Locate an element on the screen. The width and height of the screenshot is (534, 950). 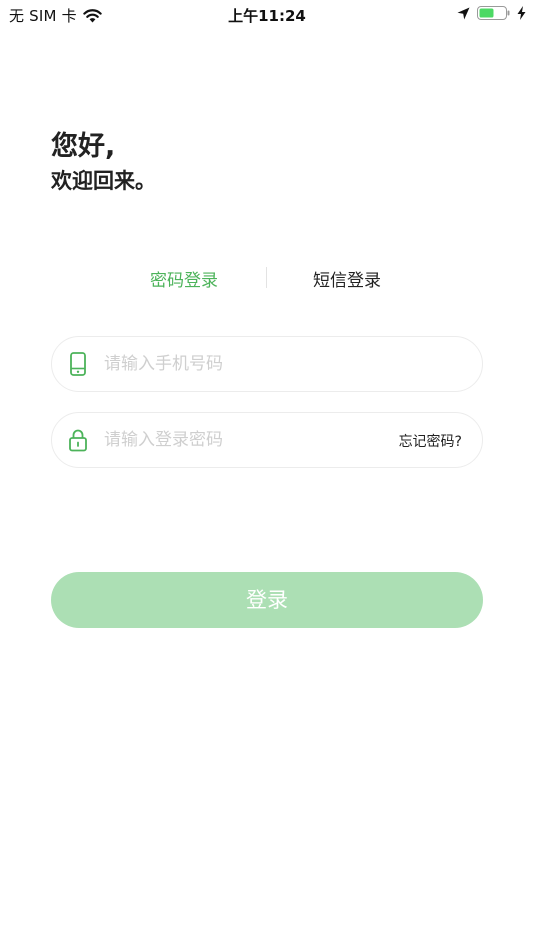
greeting-subtitle: 欢迎回来。 is located at coordinates (103, 181).